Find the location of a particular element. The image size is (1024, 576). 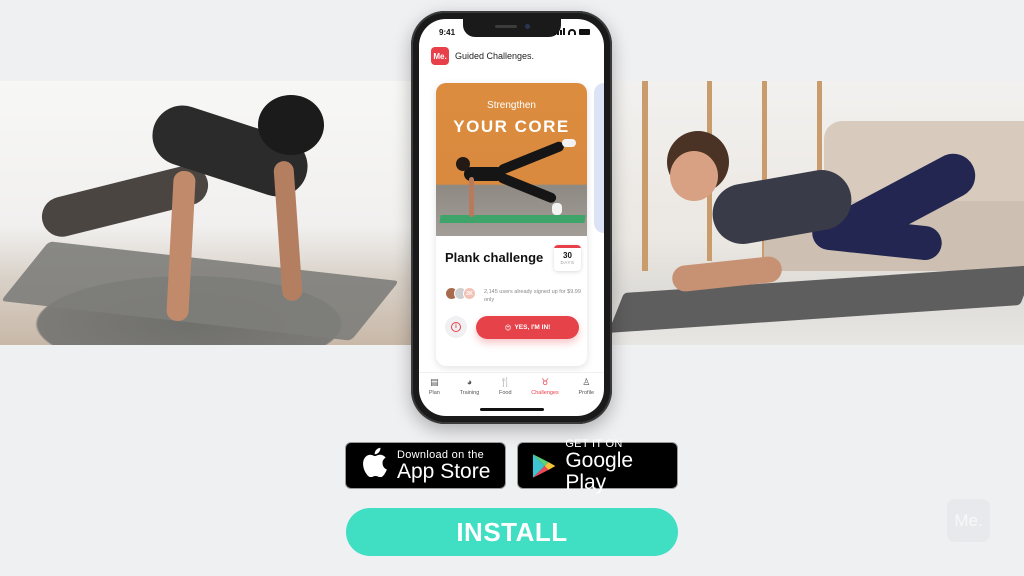

days-label: DAYS is located at coordinates (567, 262).